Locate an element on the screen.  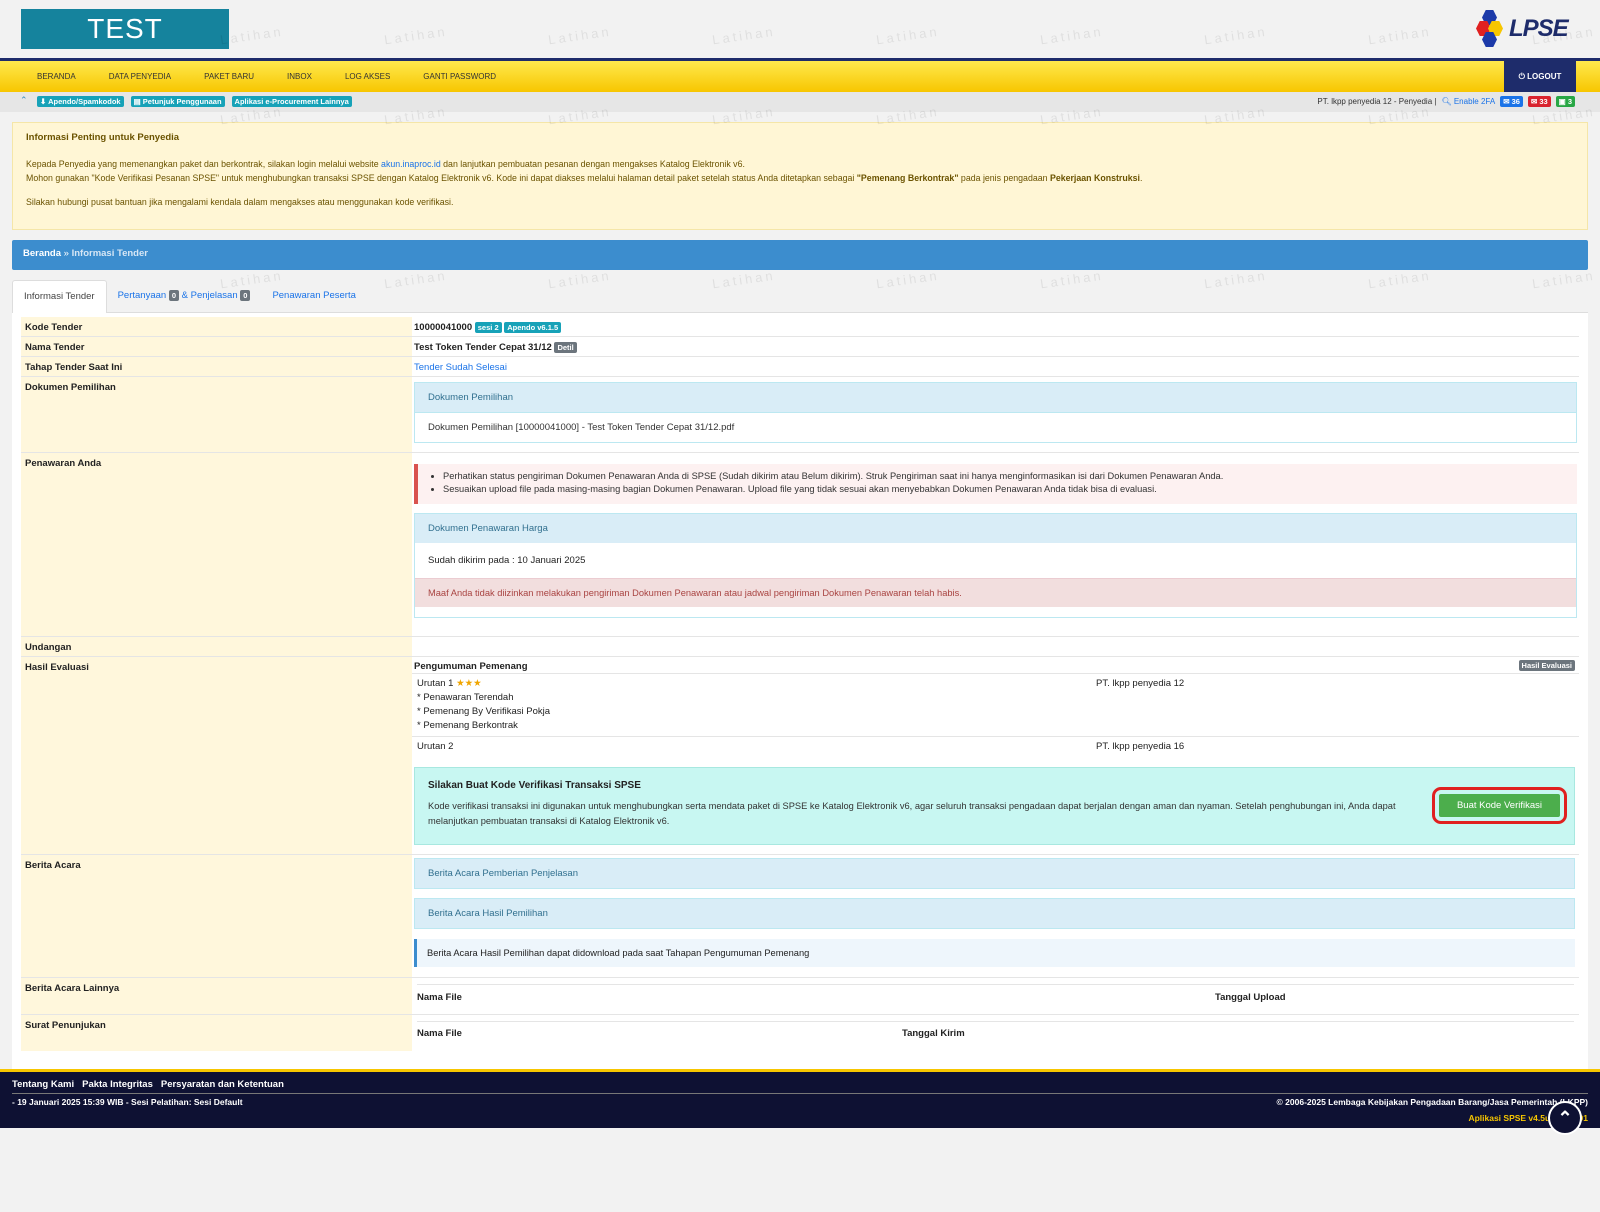
package-count-badge: ▣ 3 is located at coordinates (1565, 101).